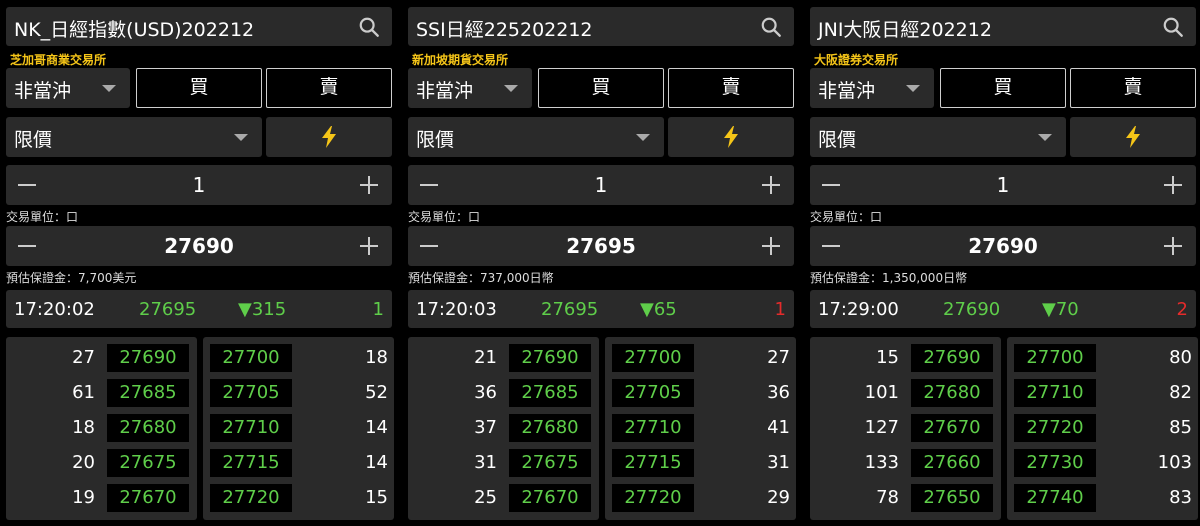  Describe the element at coordinates (700, 358) in the screenshot. I see `ask-row: 27 27700` at that location.